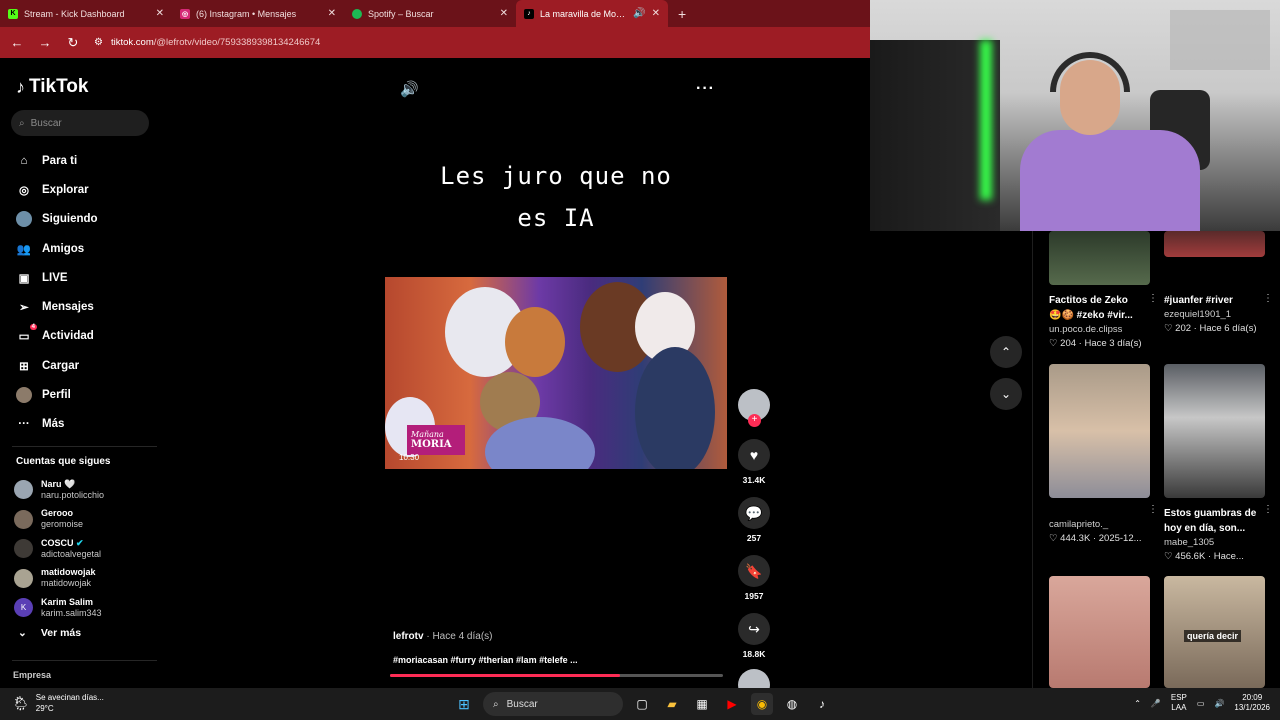  I want to click on taskbar-search: ⌕ Buscar, so click(553, 704).